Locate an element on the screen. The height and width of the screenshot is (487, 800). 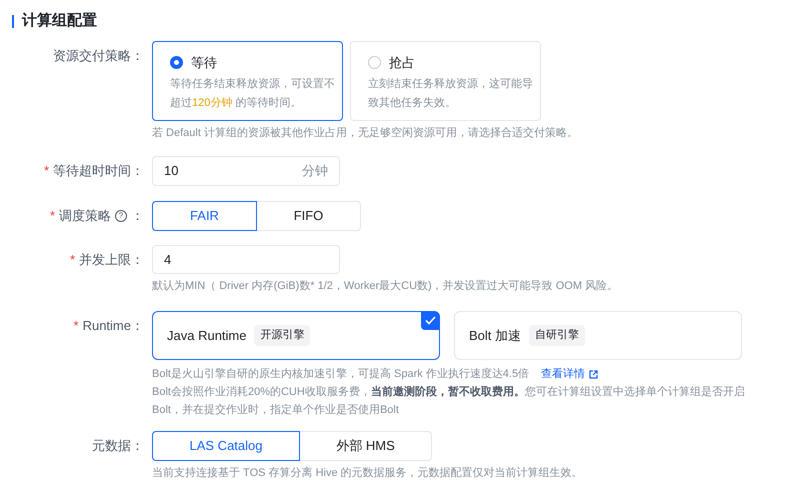
concurrency-input: 4 is located at coordinates (246, 259).